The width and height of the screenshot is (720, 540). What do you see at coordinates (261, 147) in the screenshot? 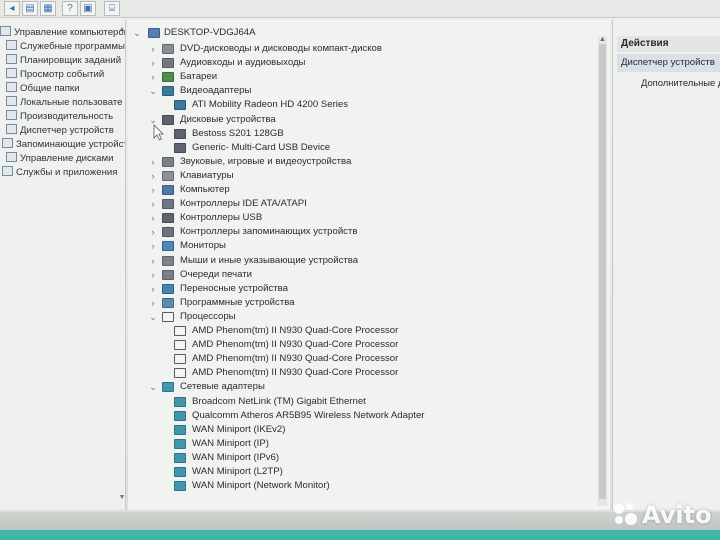
I see `tree-row-label: Generic- Multi-Card USB Device` at bounding box center [261, 147].